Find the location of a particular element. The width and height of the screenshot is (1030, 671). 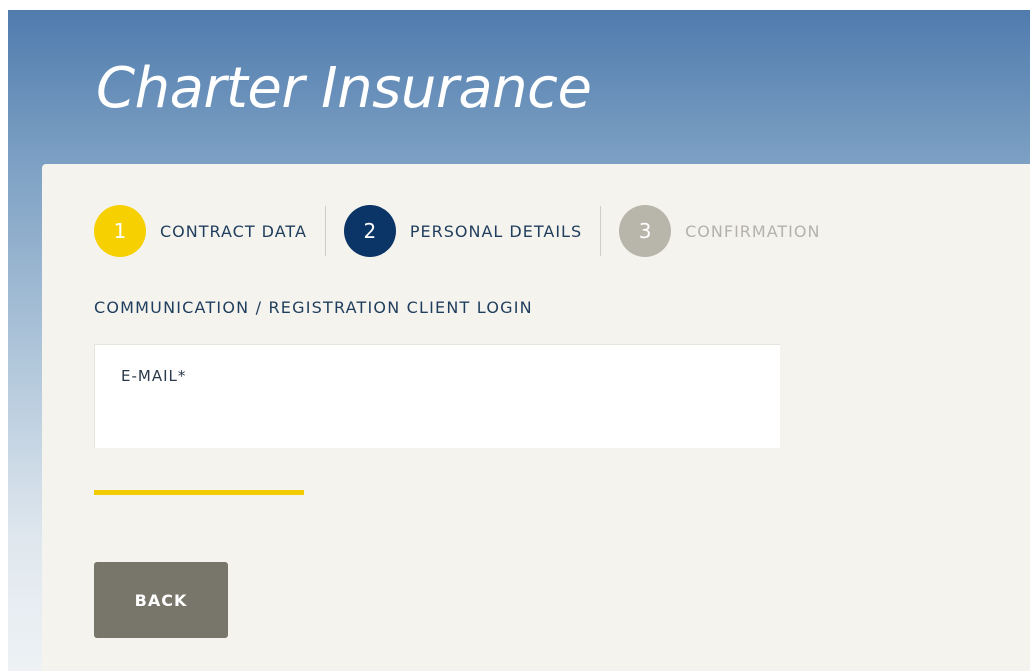

step-label-confirmation: CONFIRMATION is located at coordinates (753, 231).